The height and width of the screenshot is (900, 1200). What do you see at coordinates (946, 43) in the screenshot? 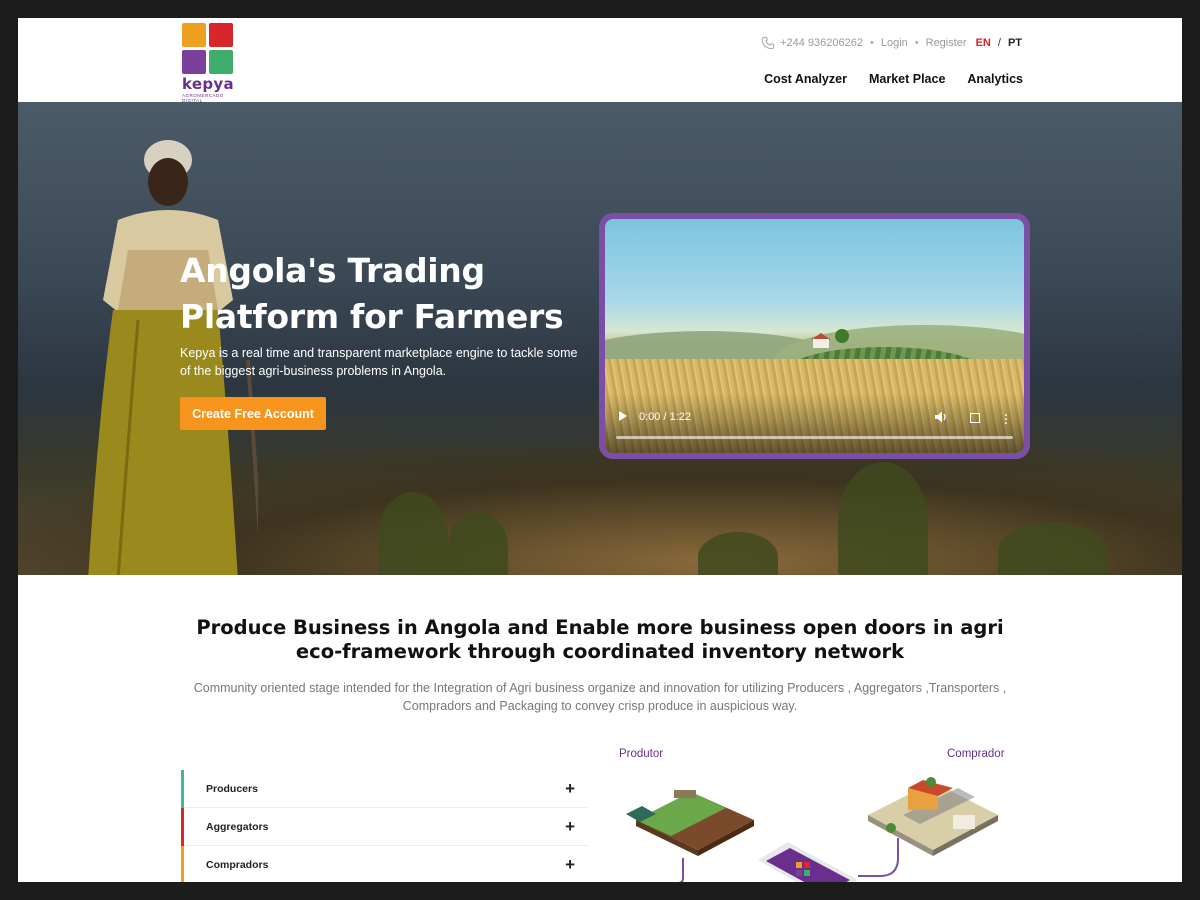
I see `register-link: Register` at bounding box center [946, 43].